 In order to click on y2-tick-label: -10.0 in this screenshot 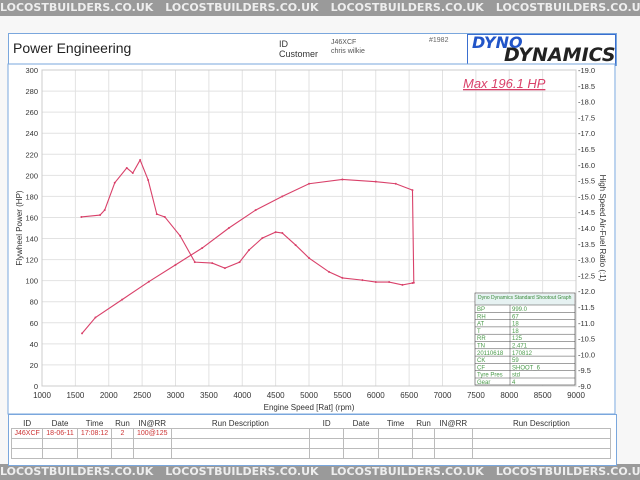, I will do `click(586, 354)`.